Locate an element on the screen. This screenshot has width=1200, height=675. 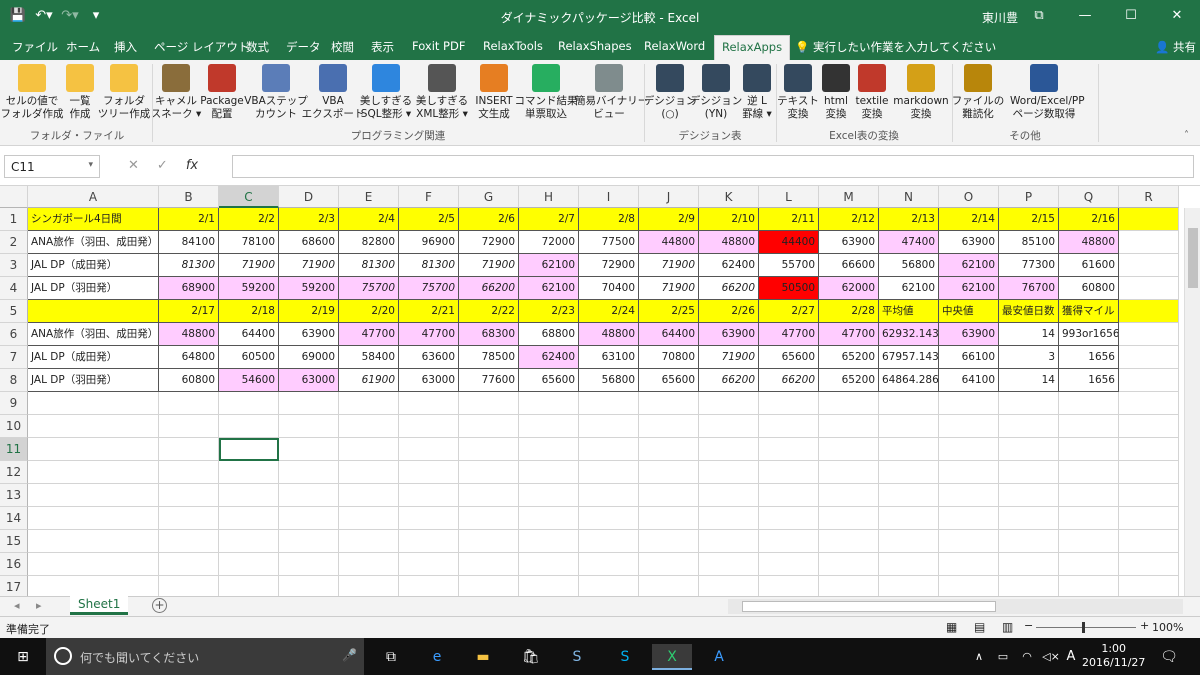
cell-N13 is located at coordinates (909, 495).